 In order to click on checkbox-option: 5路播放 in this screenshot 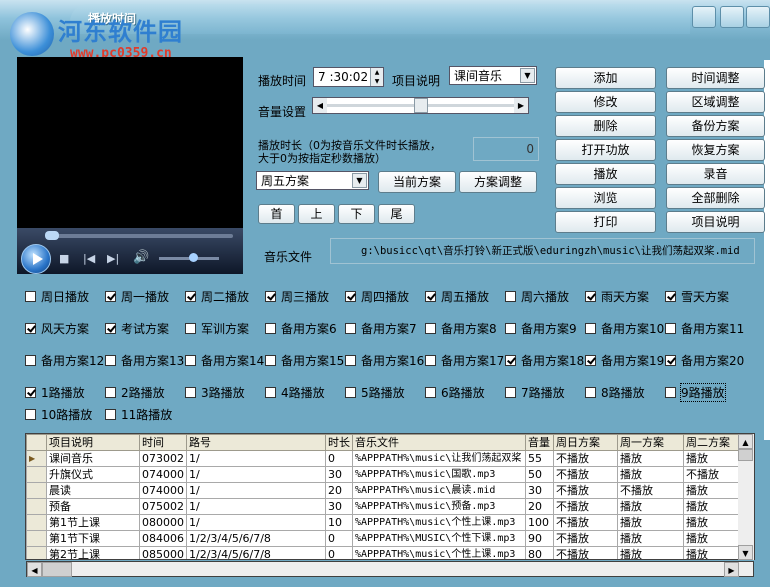, I will do `click(375, 392)`.